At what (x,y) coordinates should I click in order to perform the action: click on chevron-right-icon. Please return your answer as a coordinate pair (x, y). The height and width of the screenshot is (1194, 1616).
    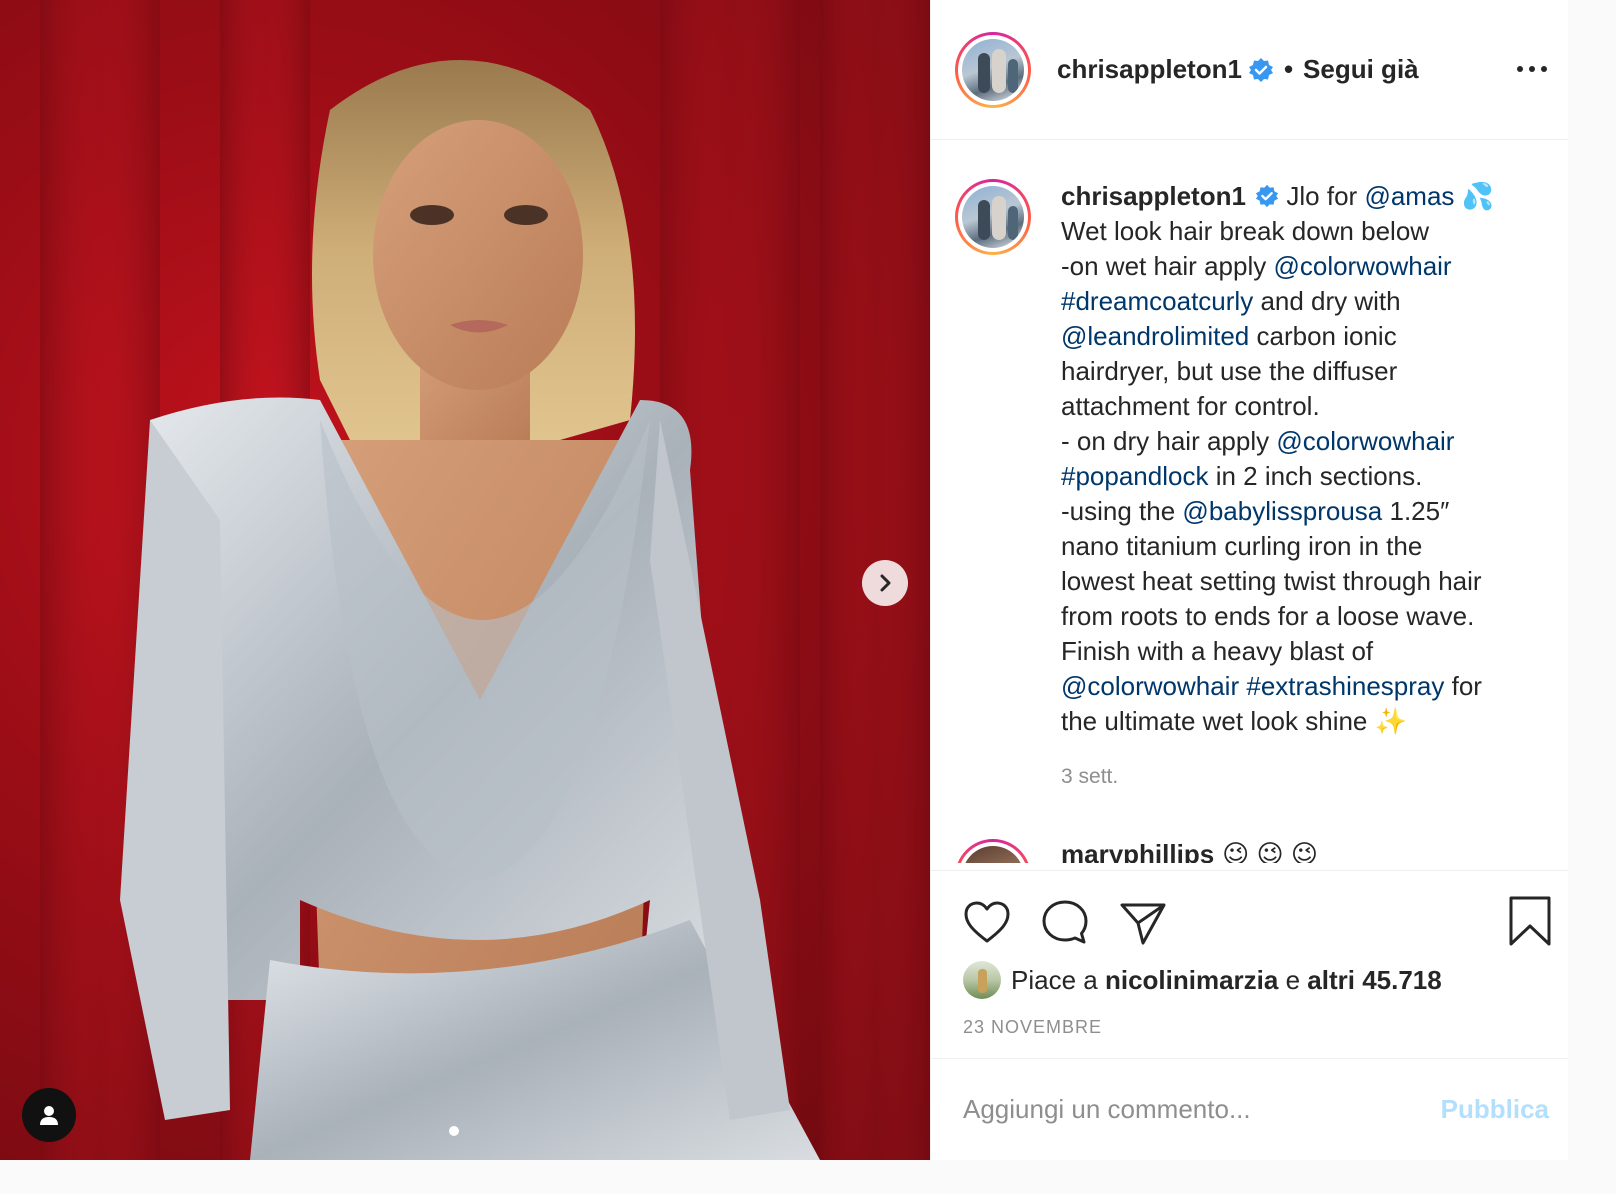
    Looking at the image, I should click on (885, 583).